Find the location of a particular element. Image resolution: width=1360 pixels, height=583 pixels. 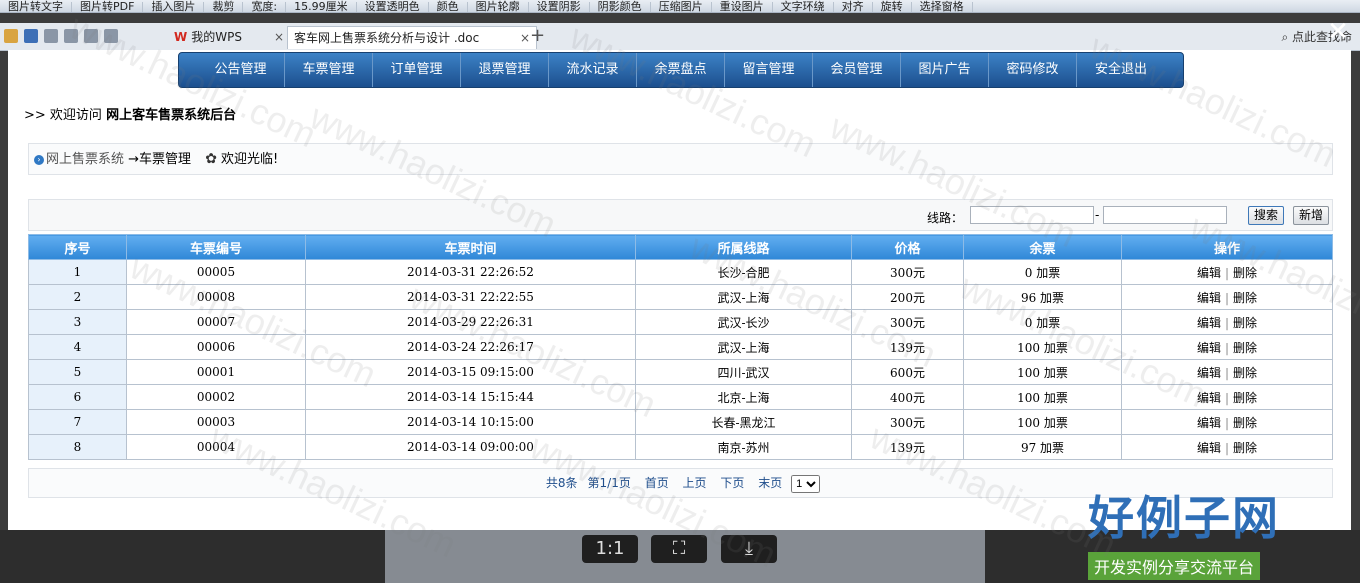

close-viewer-icon: ✕ is located at coordinates (1338, 32).